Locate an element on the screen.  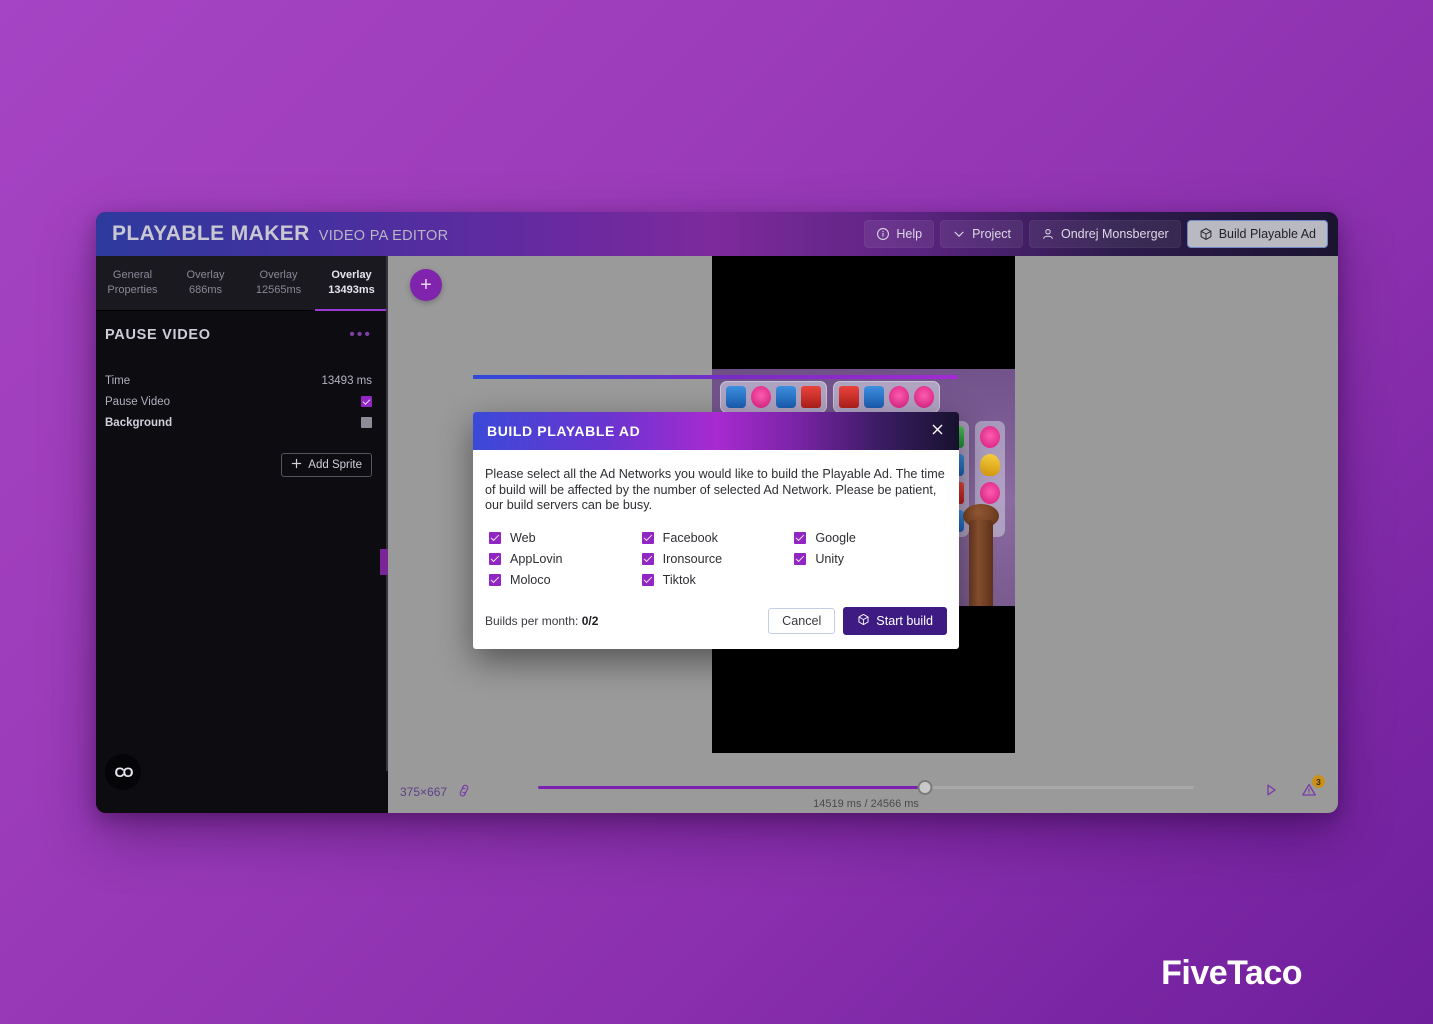
ad-network-facebook: Facebook is located at coordinates (718, 537).